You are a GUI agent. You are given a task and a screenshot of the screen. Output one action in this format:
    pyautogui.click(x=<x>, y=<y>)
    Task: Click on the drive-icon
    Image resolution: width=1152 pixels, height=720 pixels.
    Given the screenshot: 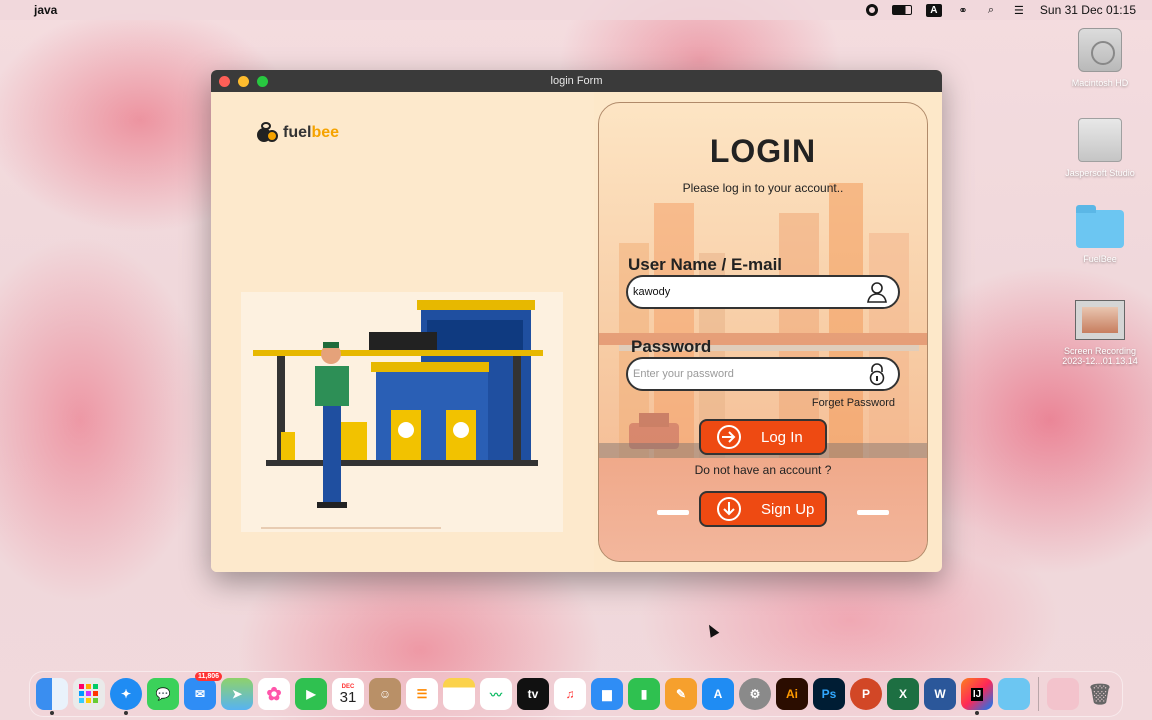 What is the action you would take?
    pyautogui.click(x=1100, y=140)
    